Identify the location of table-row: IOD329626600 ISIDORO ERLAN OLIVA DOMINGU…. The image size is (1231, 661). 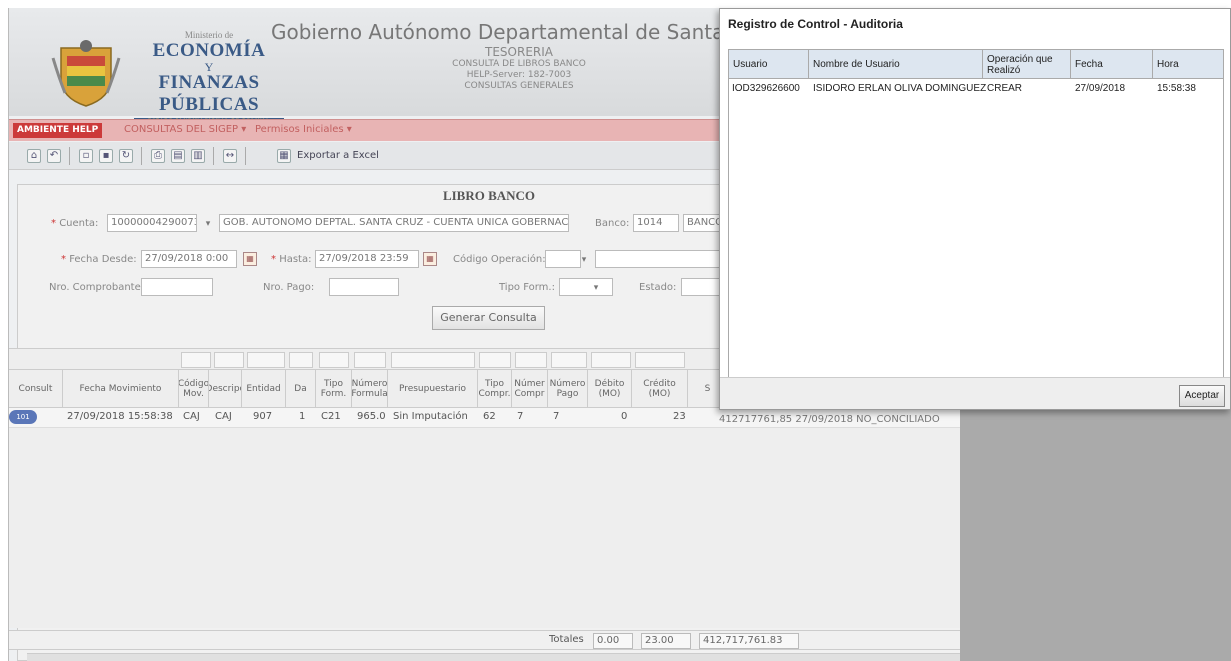
(976, 89).